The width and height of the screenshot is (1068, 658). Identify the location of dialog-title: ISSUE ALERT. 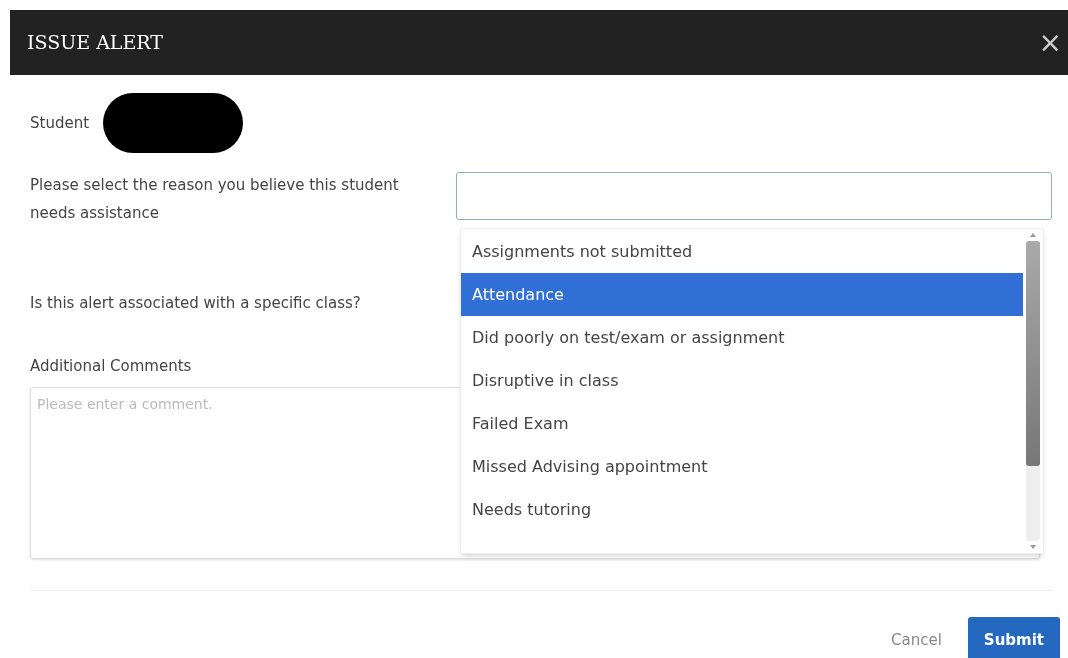
(95, 43).